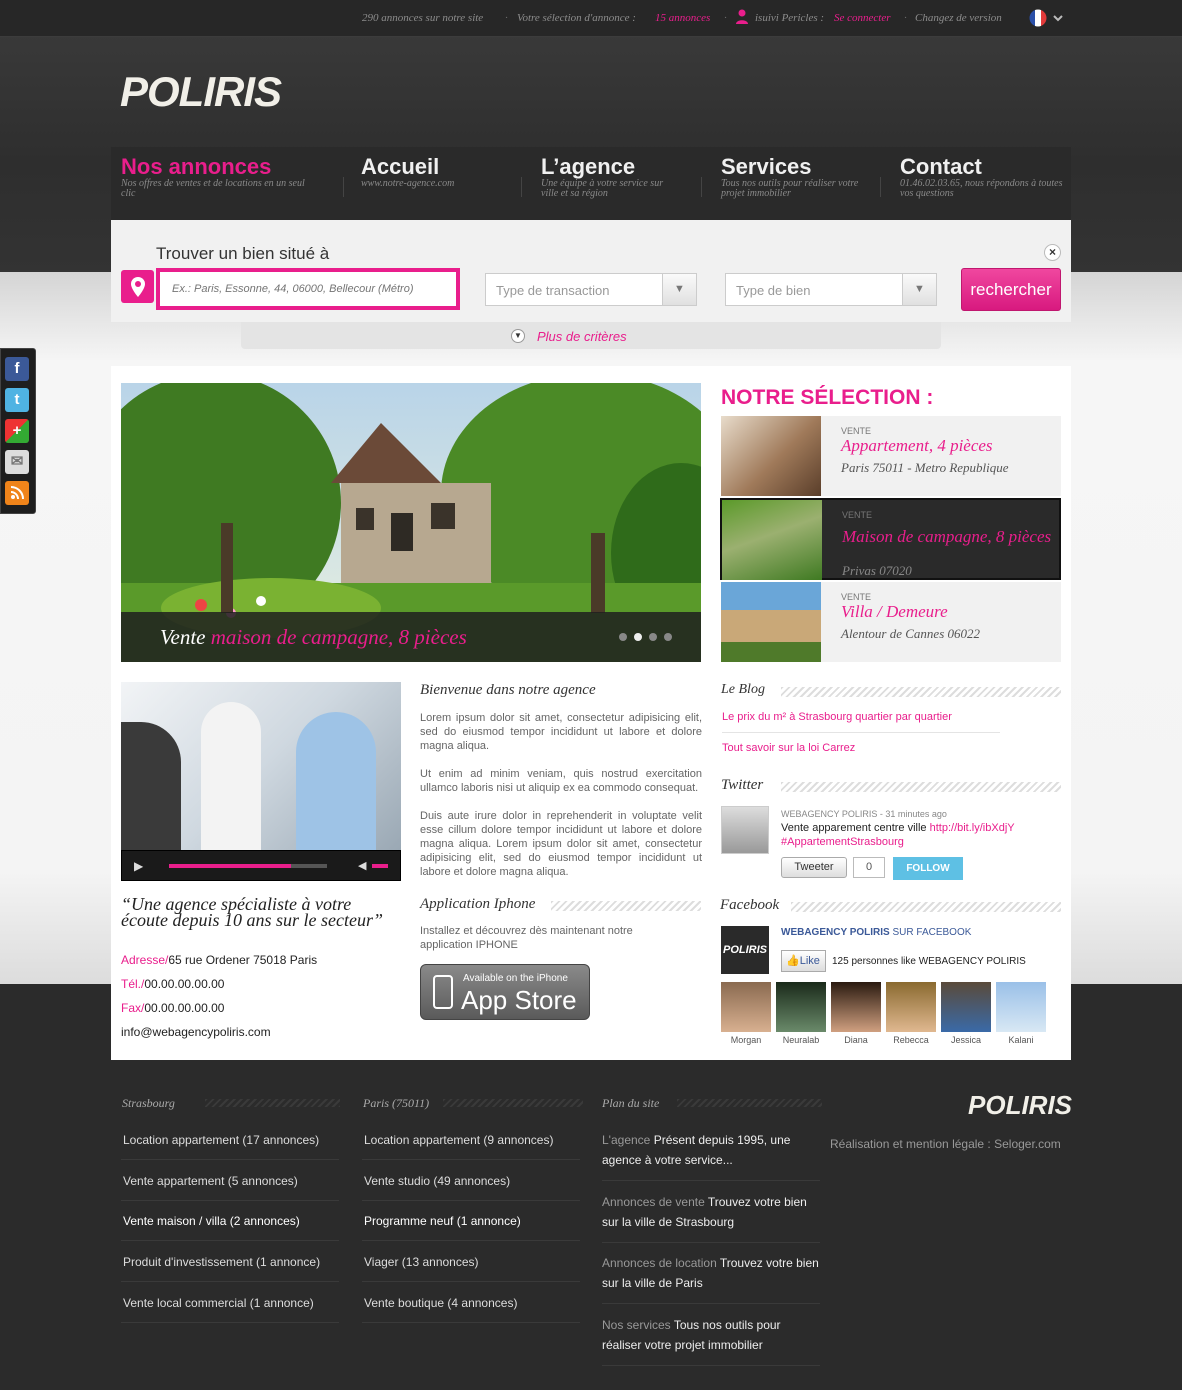 The width and height of the screenshot is (1182, 1390). I want to click on footer-link: Location appartement (17 annonces), so click(230, 1146).